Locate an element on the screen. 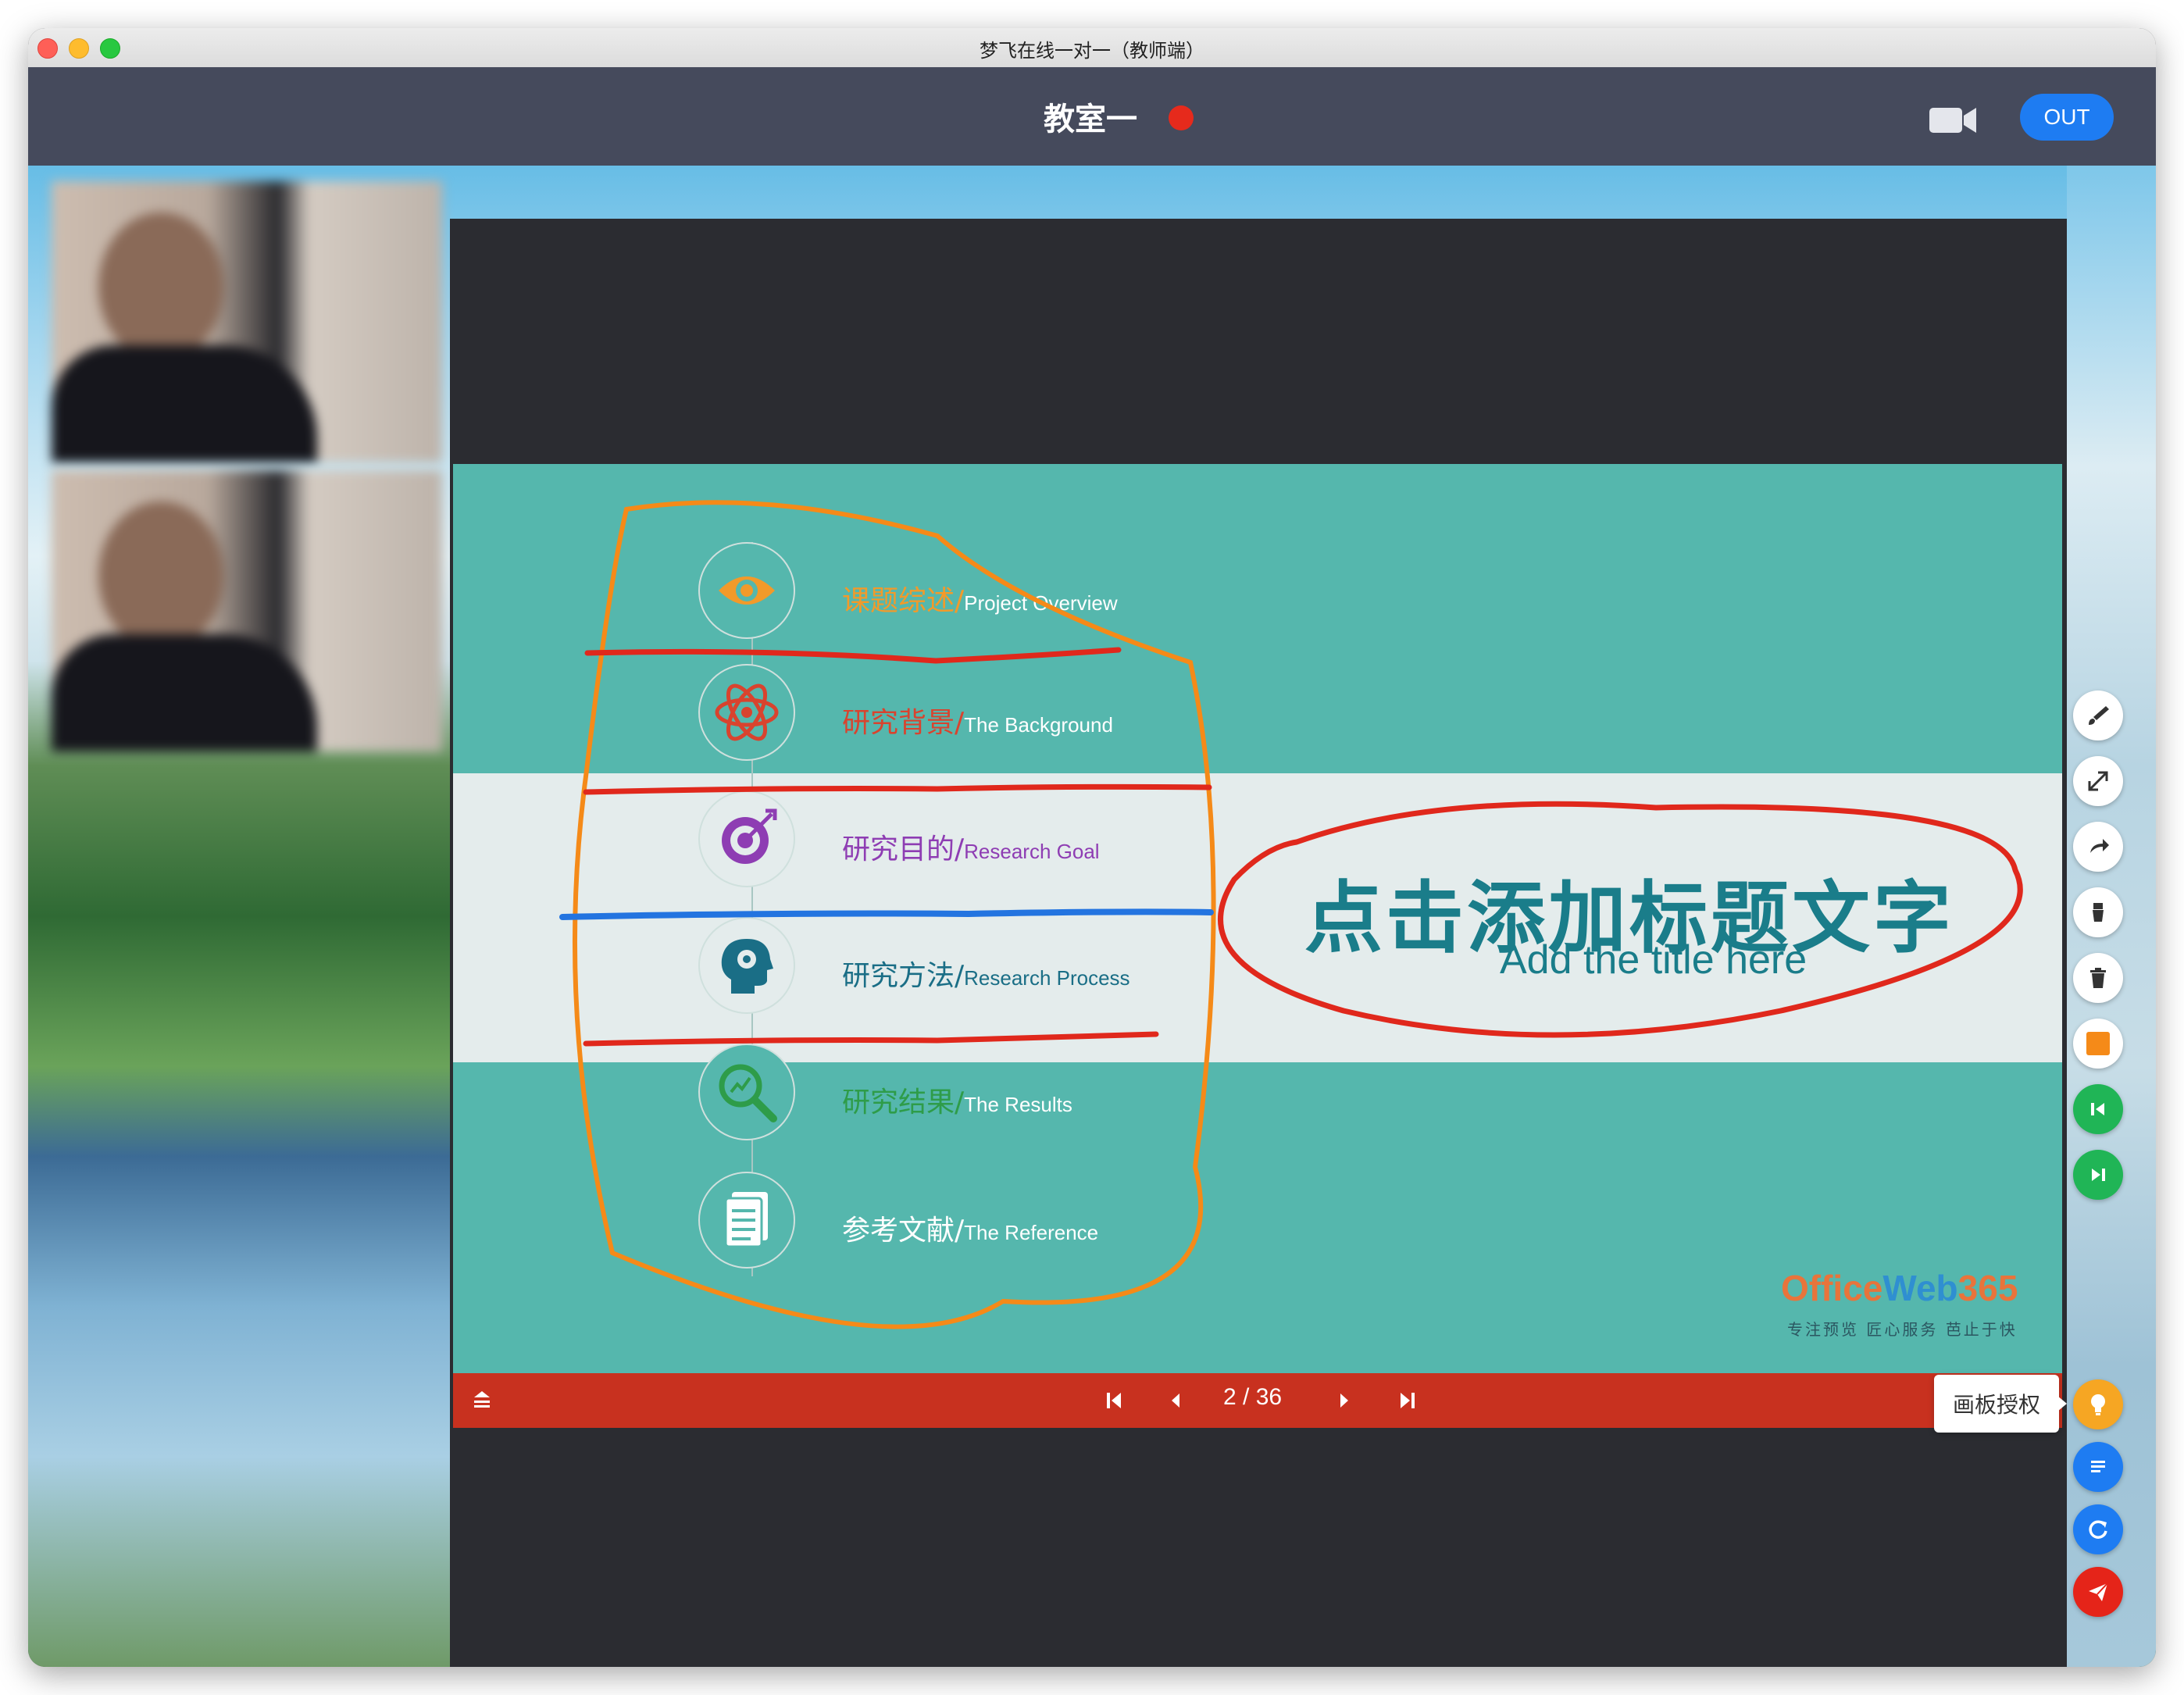 The width and height of the screenshot is (2184, 1695). page-indicator: 2 / 36 is located at coordinates (1253, 1397).